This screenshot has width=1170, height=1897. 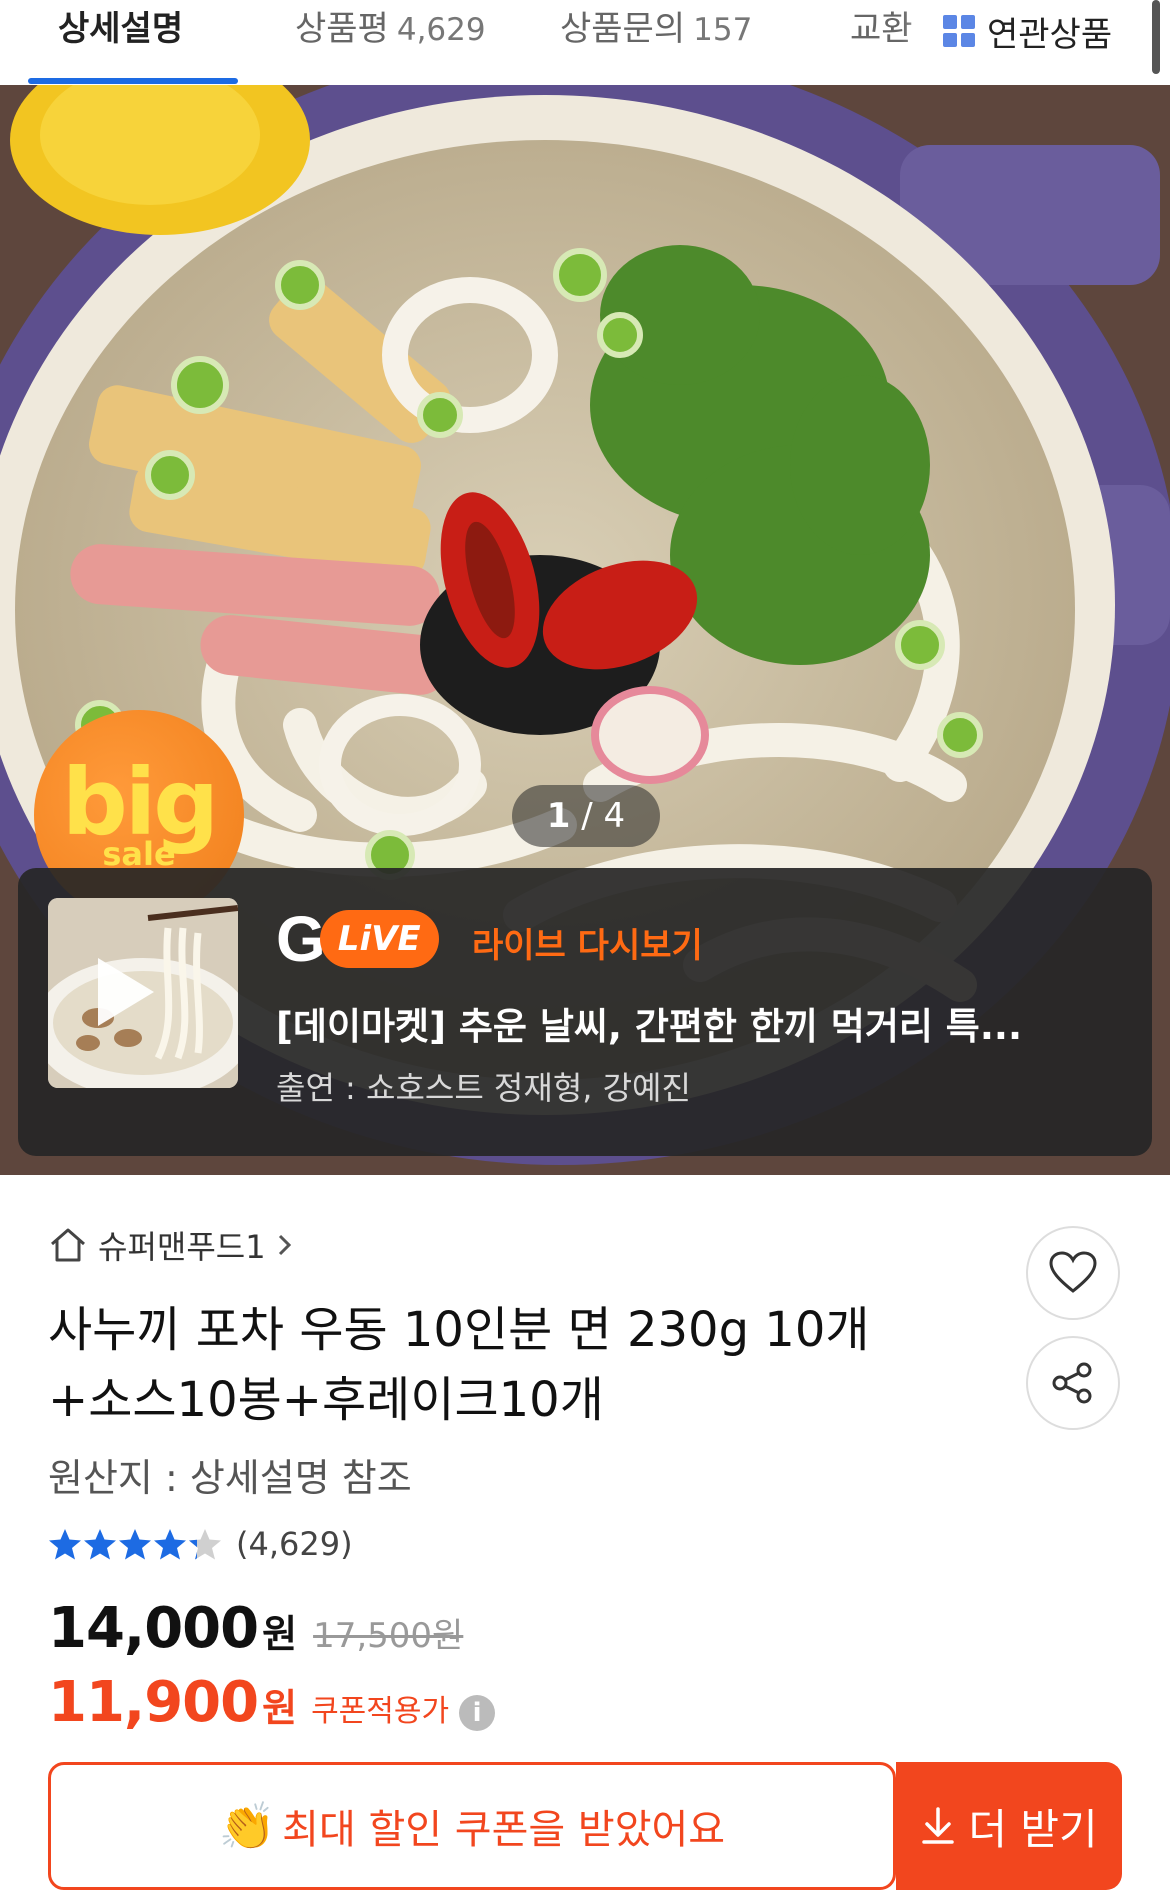 I want to click on image-counter-total: 4, so click(x=614, y=816).